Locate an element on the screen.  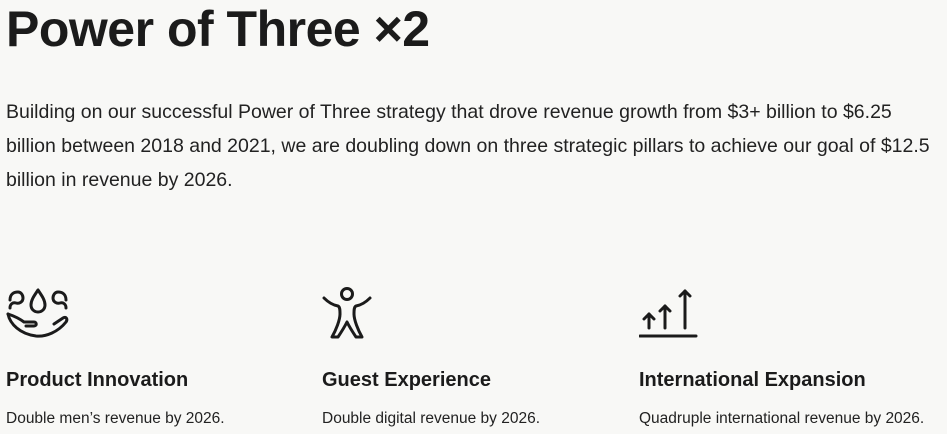
growth-arrows-icon is located at coordinates (793, 314).